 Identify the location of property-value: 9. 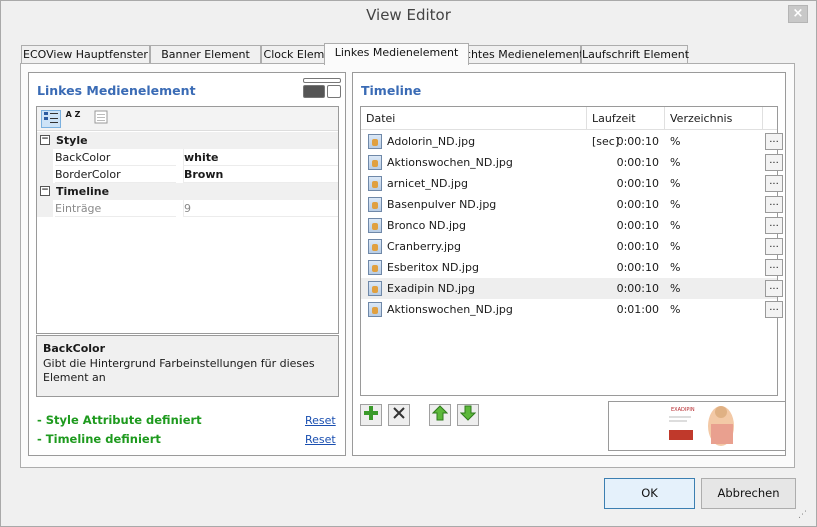
(260, 208).